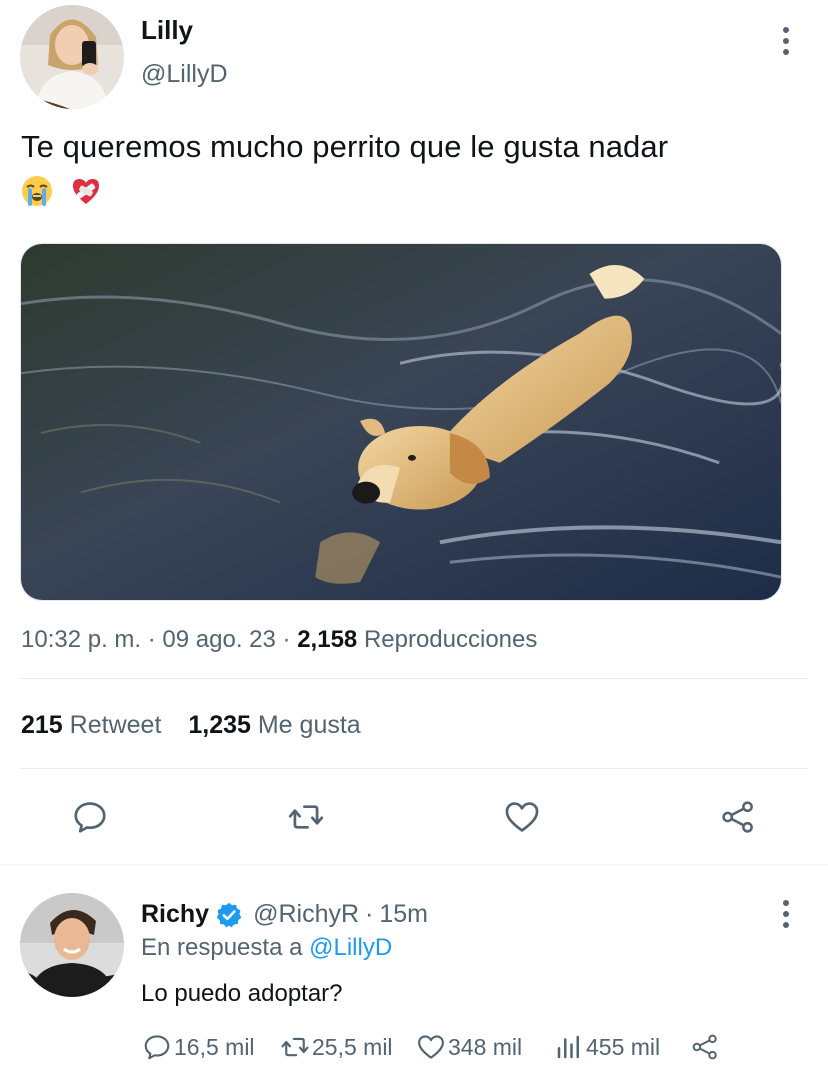 The width and height of the screenshot is (828, 1069). I want to click on section-divider, so click(414, 864).